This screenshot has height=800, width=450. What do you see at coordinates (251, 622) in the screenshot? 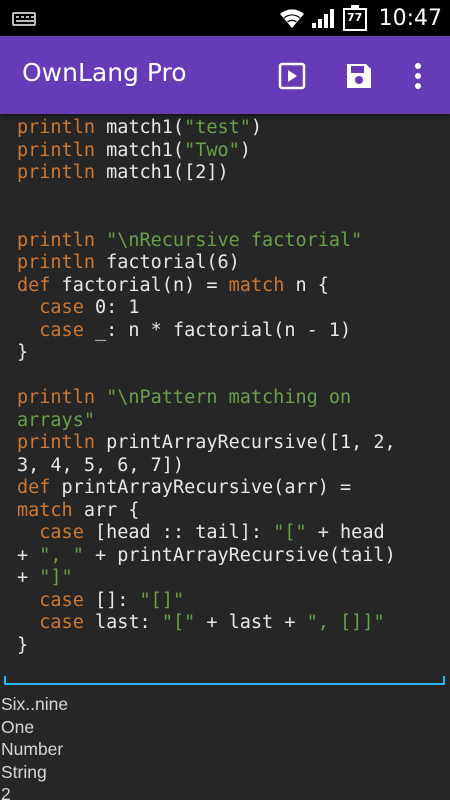
I see `code-token: + last +` at bounding box center [251, 622].